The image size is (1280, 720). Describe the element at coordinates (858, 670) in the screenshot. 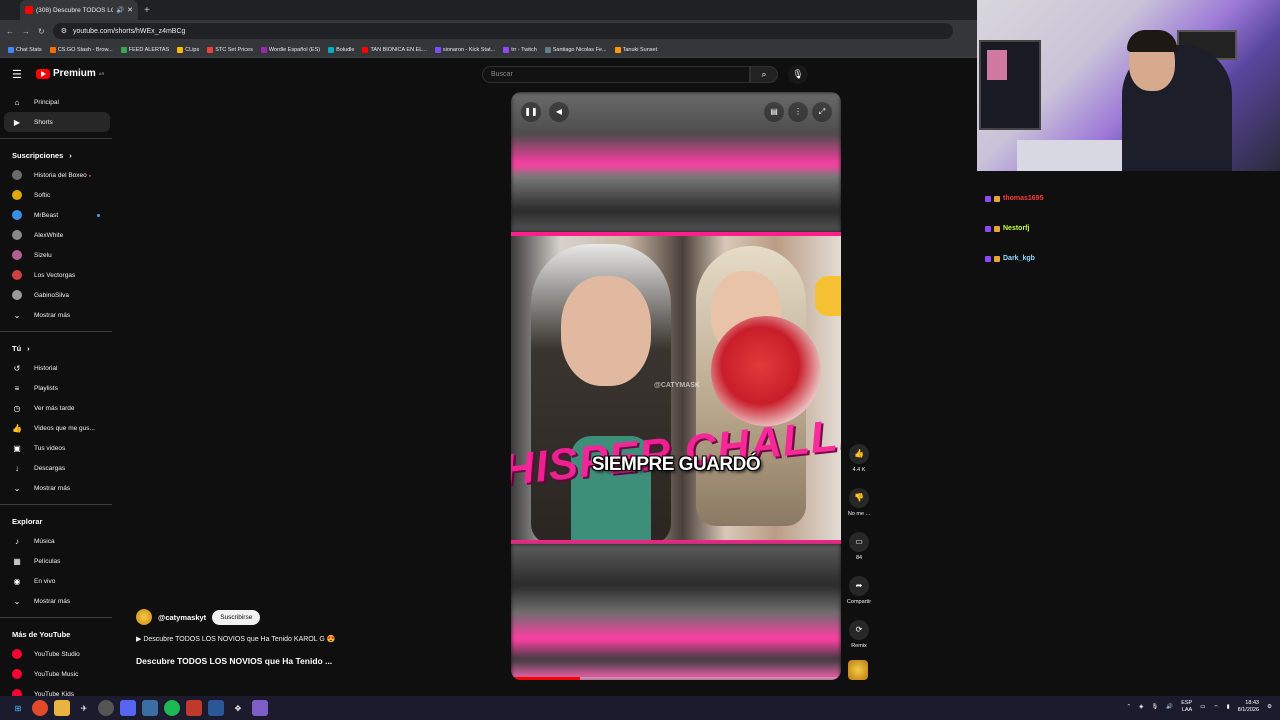

I see `sound-thumbnail` at that location.